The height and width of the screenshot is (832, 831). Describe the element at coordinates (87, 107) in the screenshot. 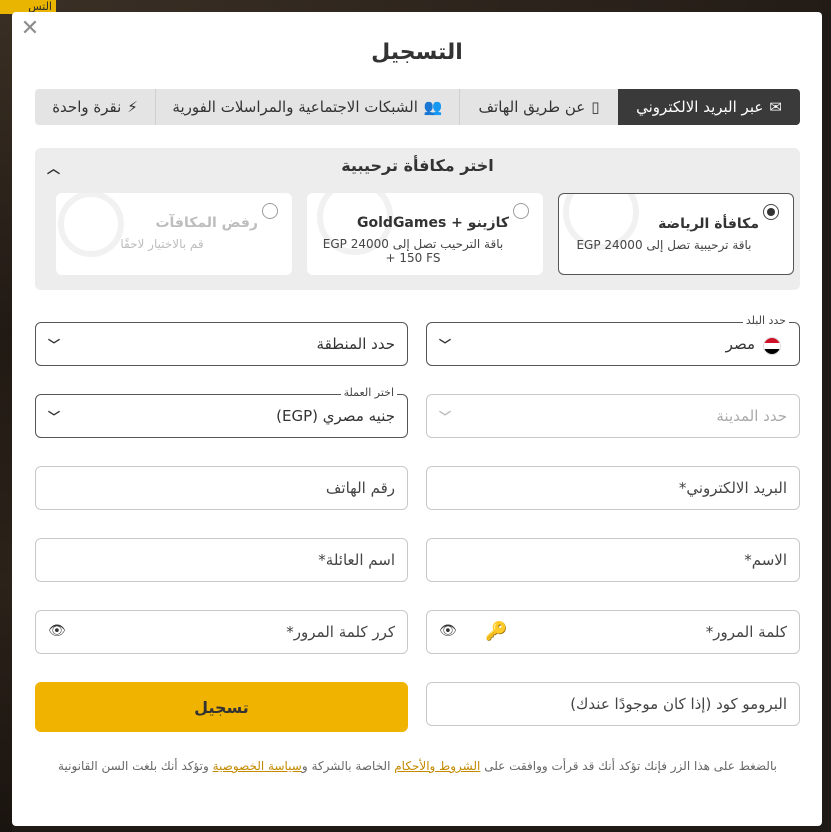

I see `tab-one-click-label: نقرة واحدة` at that location.